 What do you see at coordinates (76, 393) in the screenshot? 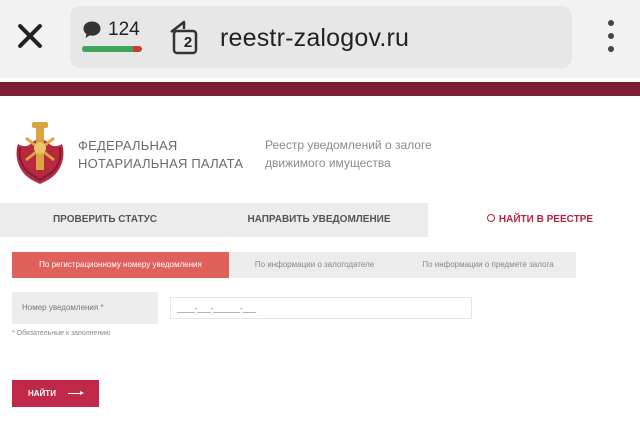
I see `arrow-right-icon` at bounding box center [76, 393].